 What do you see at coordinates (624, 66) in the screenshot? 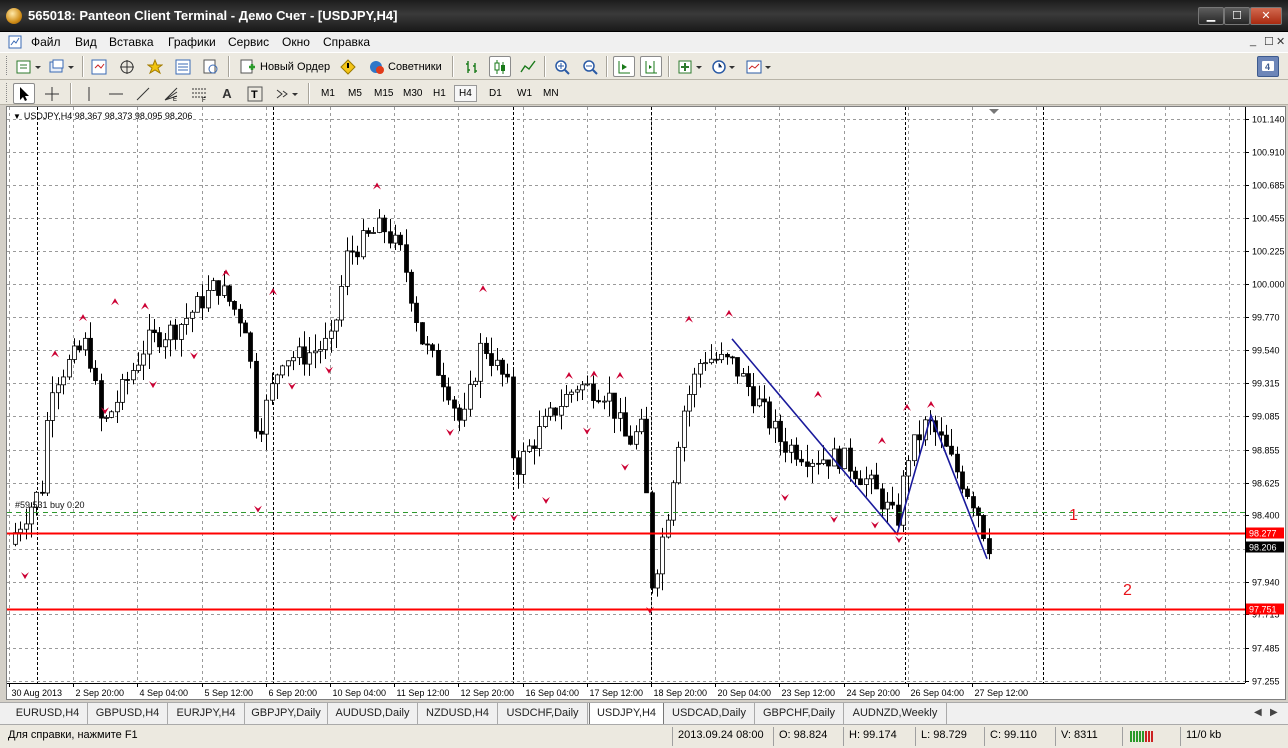
I see `autoscroll-icon` at bounding box center [624, 66].